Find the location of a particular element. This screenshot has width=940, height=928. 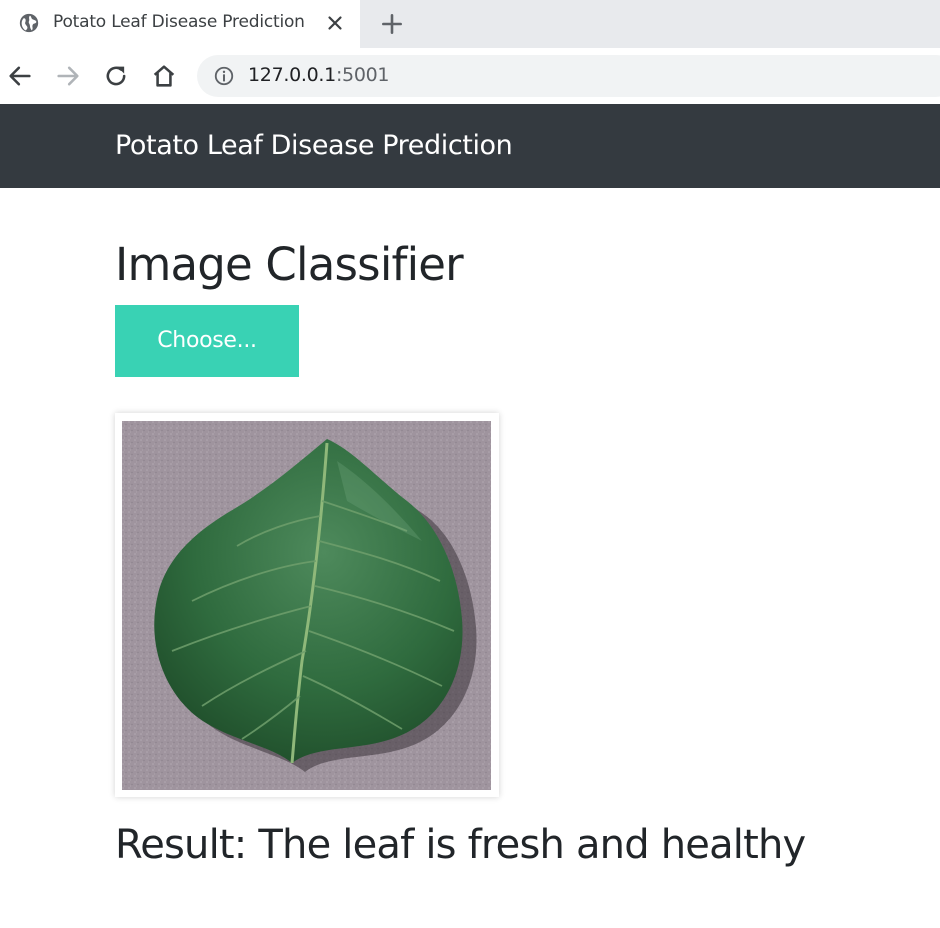

browser-tab: Potato Leaf Disease Prediction is located at coordinates (180, 24).